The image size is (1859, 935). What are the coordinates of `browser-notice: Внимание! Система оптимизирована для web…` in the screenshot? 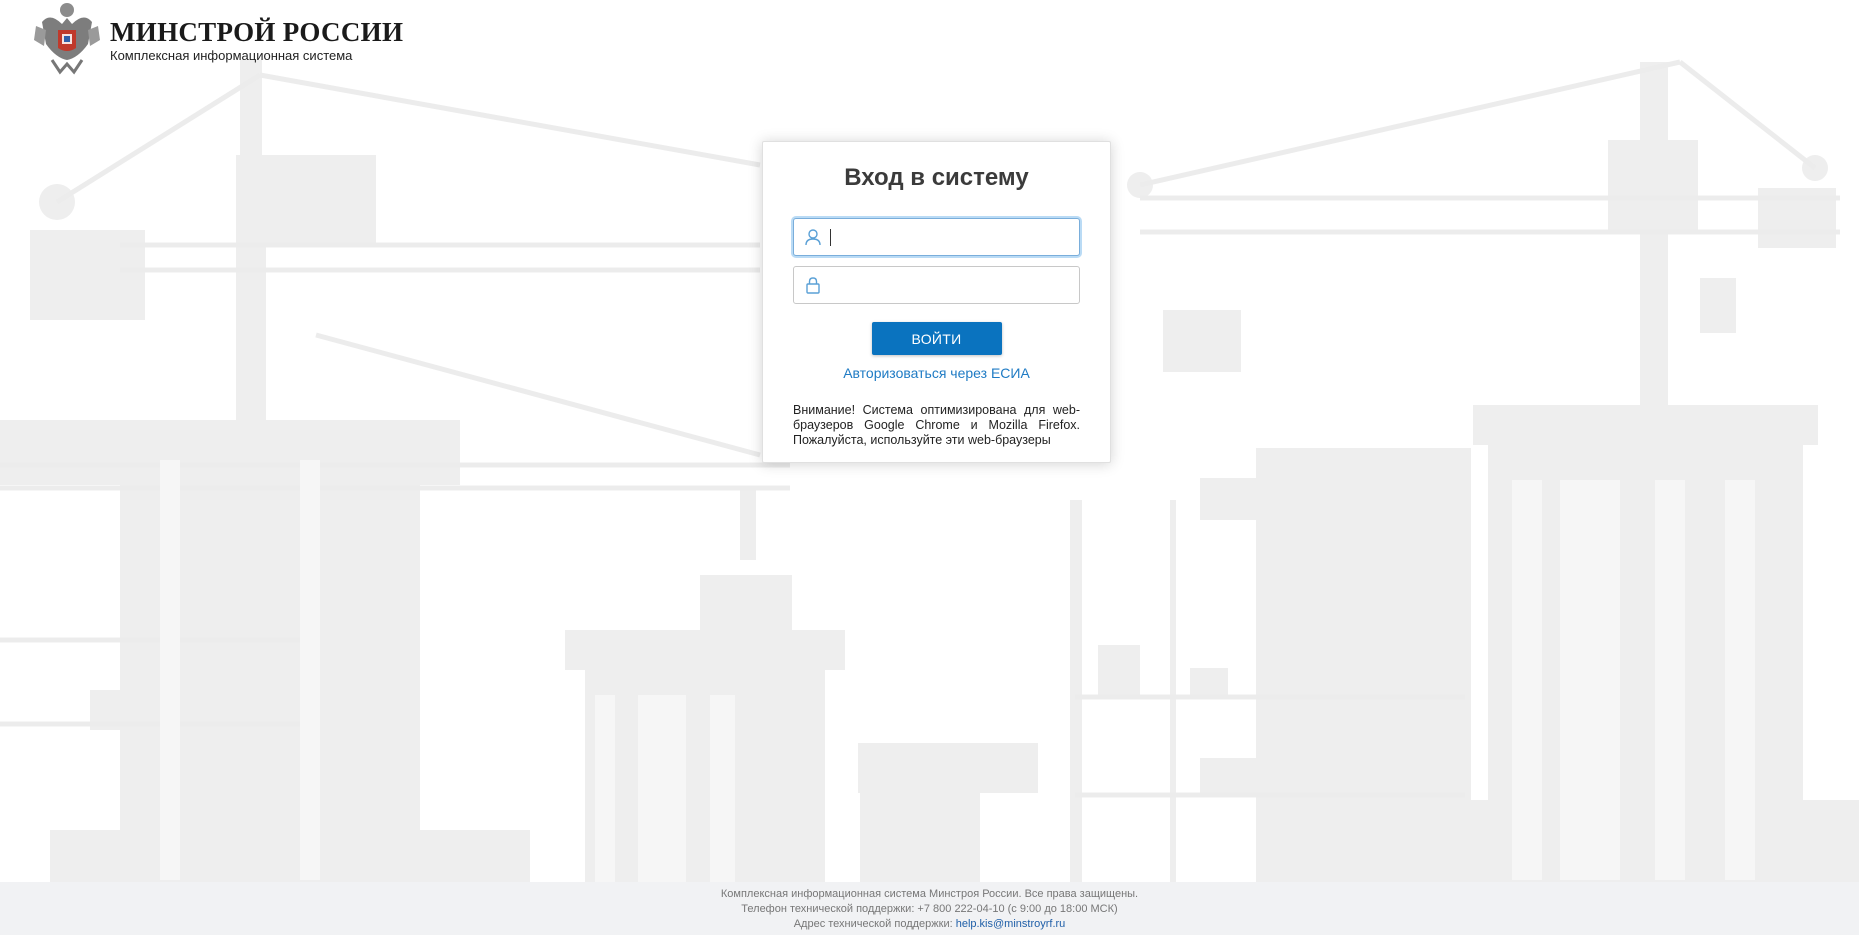 It's located at (936, 425).